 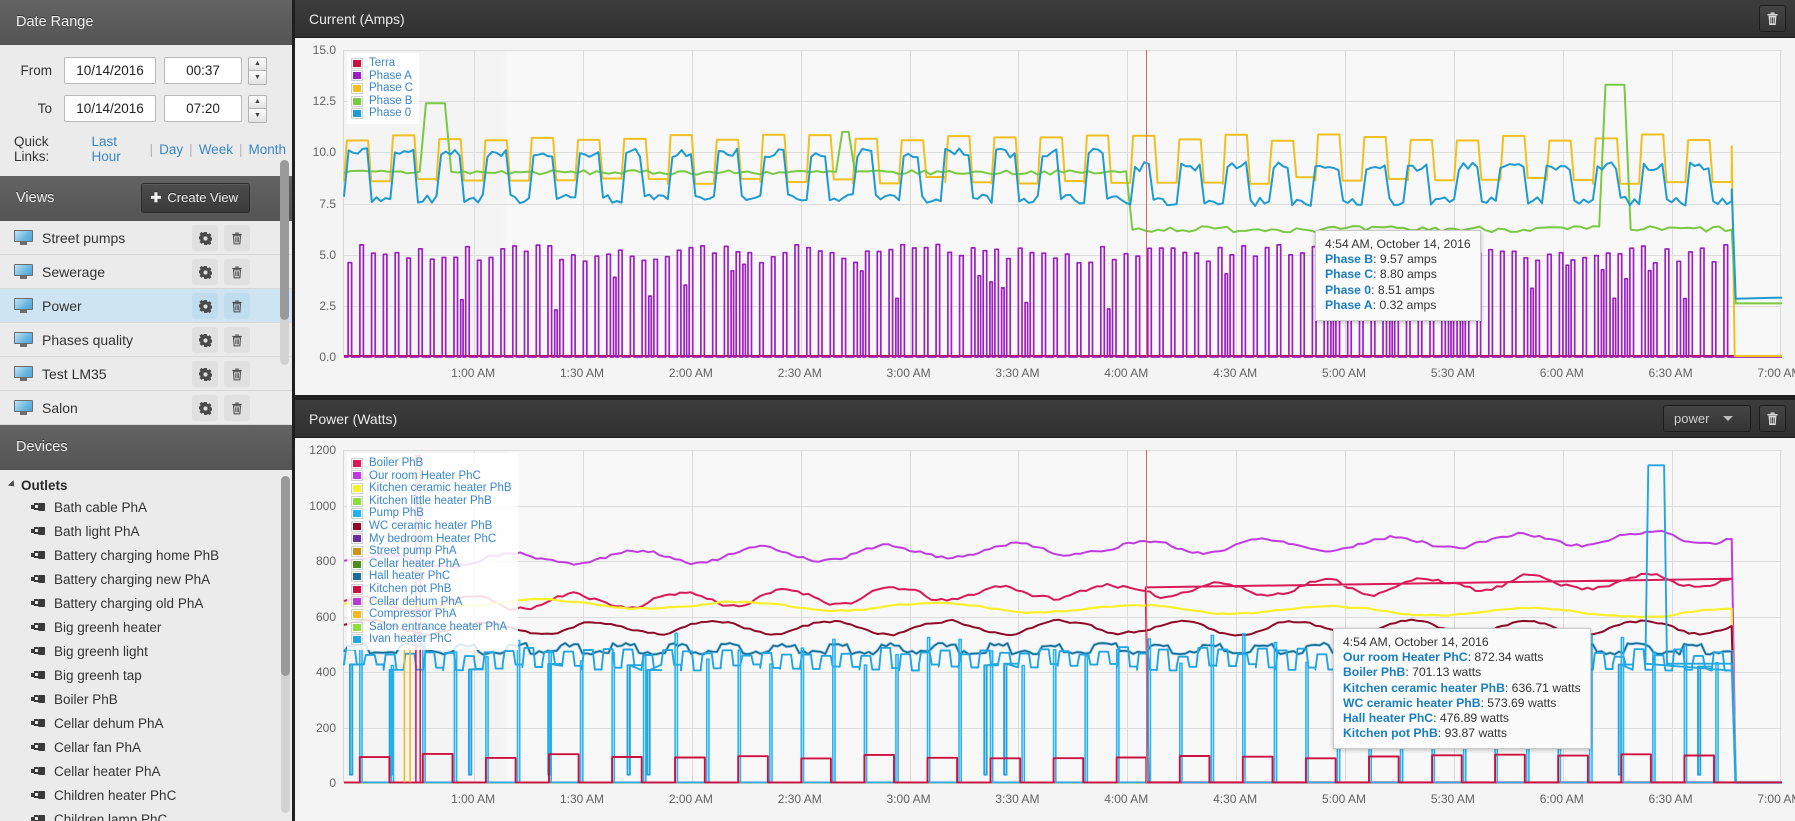 I want to click on legend-item: Hall heater PhC, so click(x=431, y=576).